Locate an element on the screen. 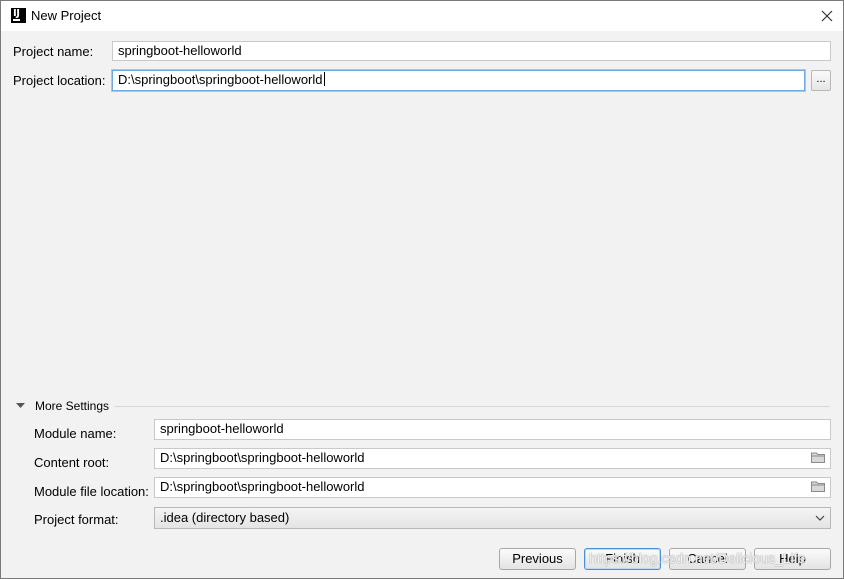 The image size is (844, 579). module-file-location-value: D:\springboot\springboot-helloworld is located at coordinates (262, 486).